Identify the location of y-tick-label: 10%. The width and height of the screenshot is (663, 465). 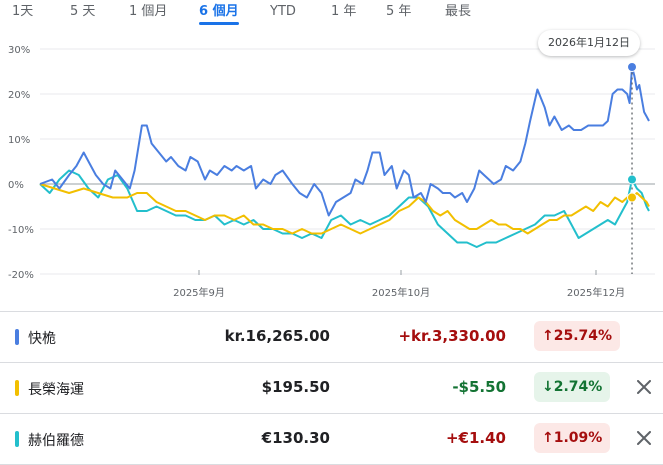
(19, 140).